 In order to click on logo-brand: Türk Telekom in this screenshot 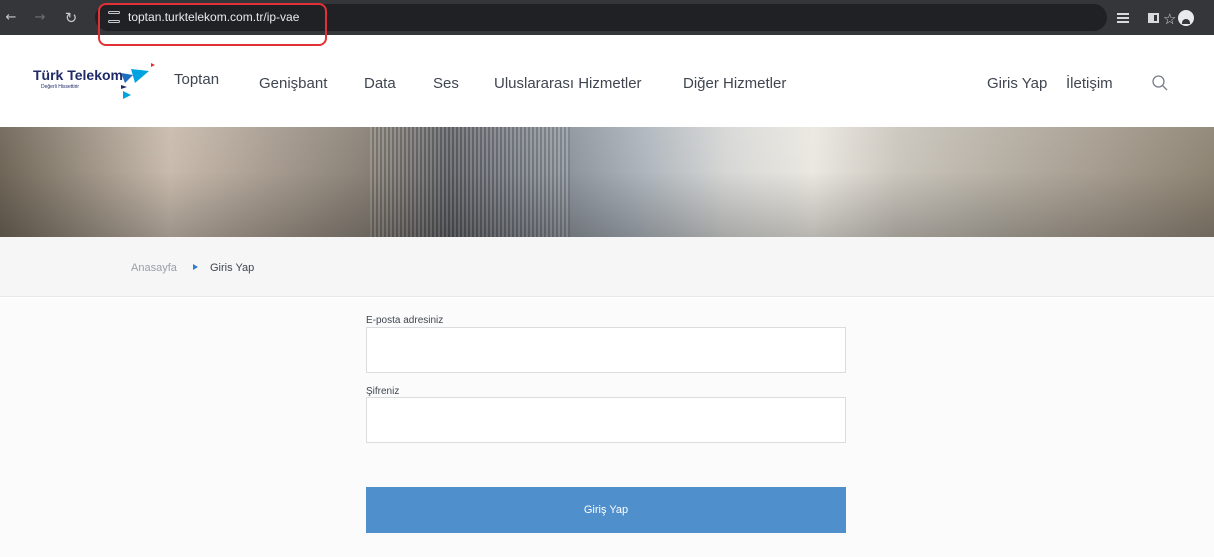, I will do `click(78, 75)`.